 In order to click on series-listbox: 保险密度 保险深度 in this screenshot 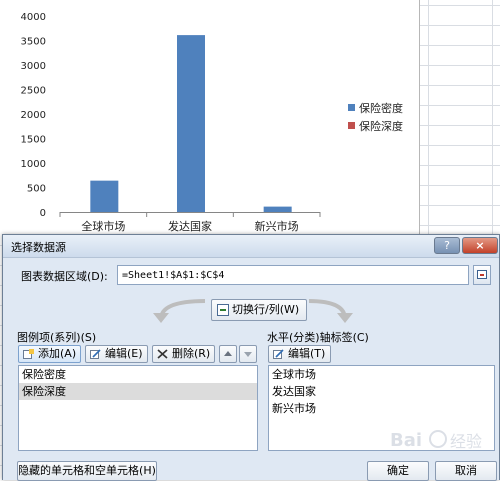, I will do `click(138, 408)`.